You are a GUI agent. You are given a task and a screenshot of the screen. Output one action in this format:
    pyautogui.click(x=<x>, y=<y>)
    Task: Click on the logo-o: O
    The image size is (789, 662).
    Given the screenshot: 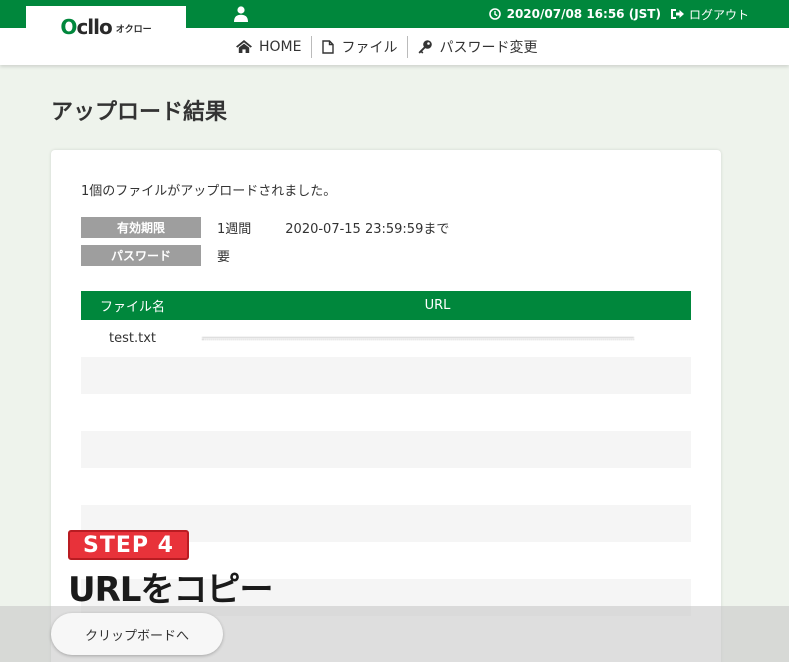 What is the action you would take?
    pyautogui.click(x=68, y=26)
    